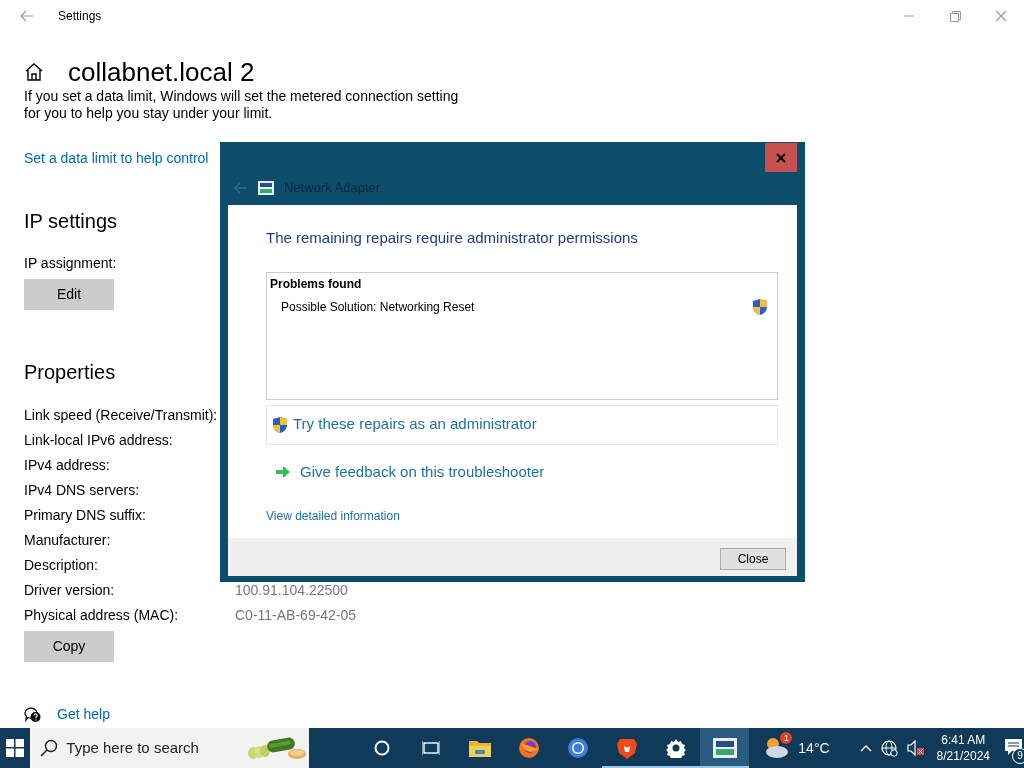 The height and width of the screenshot is (768, 1024). Describe the element at coordinates (49, 748) in the screenshot. I see `search-icon` at that location.